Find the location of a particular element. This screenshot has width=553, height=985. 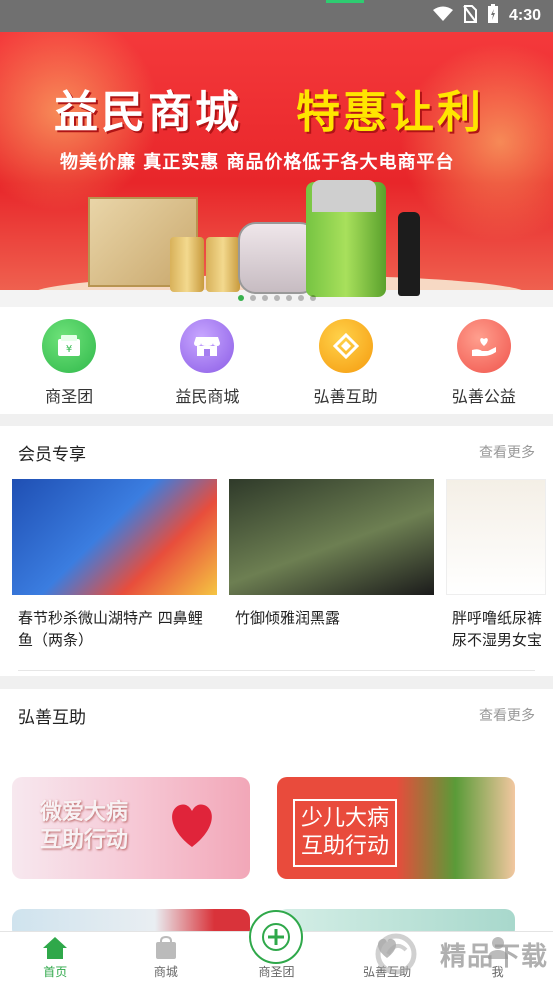

mutual-card-text: 微爱大病 互助行动 is located at coordinates (84, 827).